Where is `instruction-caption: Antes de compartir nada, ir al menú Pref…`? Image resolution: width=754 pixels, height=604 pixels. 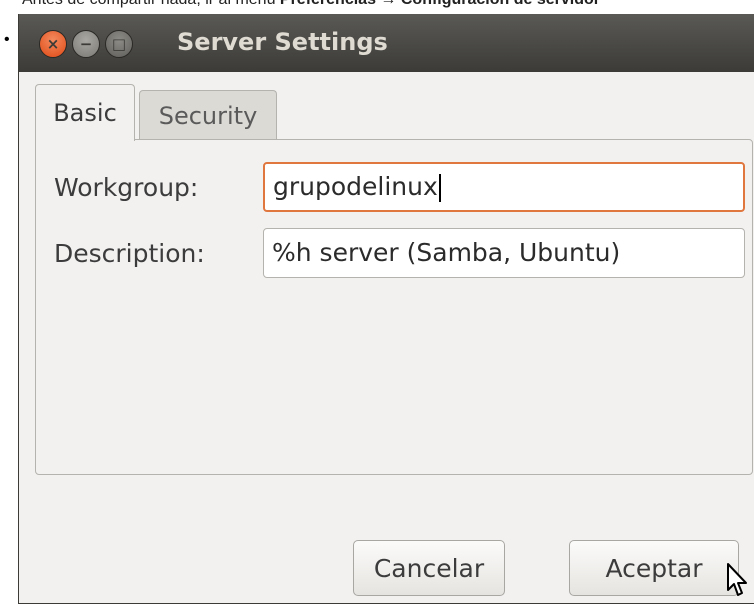 instruction-caption: Antes de compartir nada, ir al menú Pref… is located at coordinates (311, 4).